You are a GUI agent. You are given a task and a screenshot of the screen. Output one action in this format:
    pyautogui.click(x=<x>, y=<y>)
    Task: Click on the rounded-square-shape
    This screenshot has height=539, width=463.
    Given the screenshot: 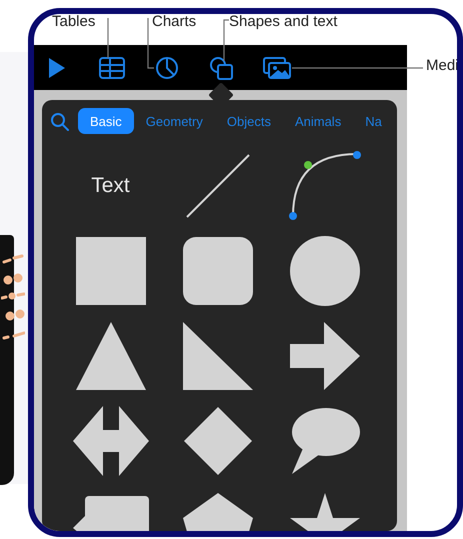 What is the action you would take?
    pyautogui.click(x=217, y=270)
    